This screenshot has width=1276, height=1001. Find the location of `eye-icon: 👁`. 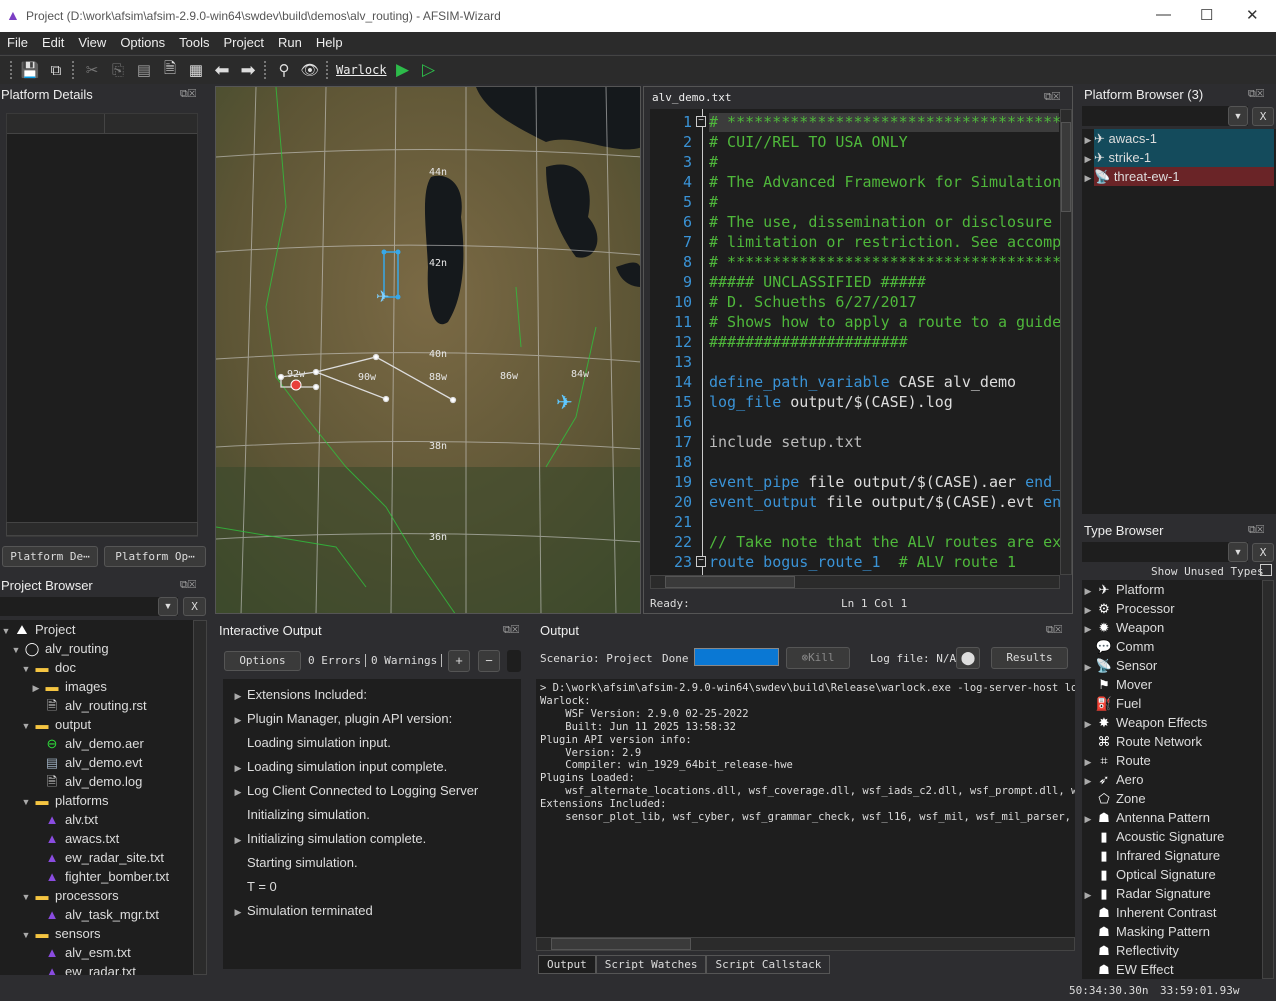

eye-icon: 👁 is located at coordinates (310, 70).